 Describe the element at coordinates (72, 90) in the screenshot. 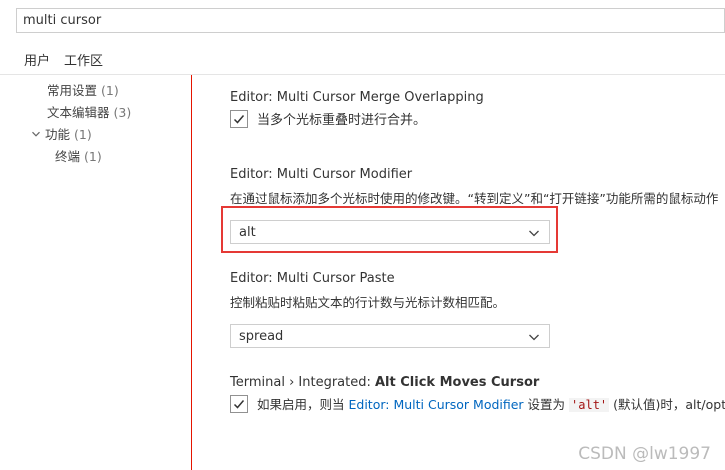

I see `toc-item-label: 常用设置` at that location.